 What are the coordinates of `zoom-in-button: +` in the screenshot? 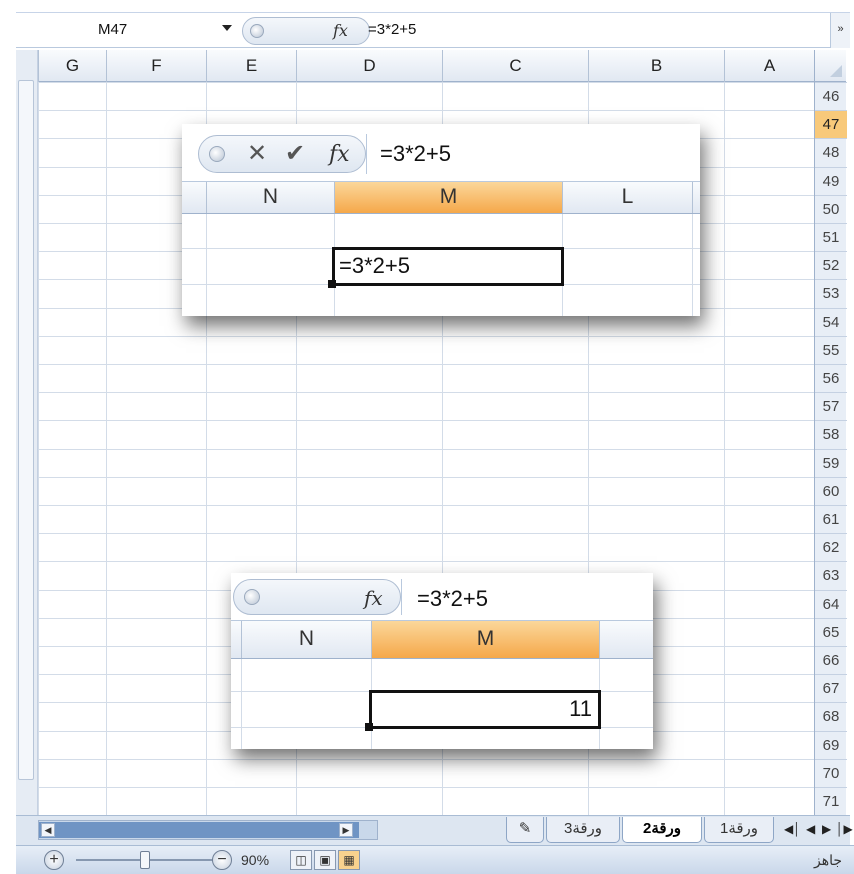 It's located at (54, 860).